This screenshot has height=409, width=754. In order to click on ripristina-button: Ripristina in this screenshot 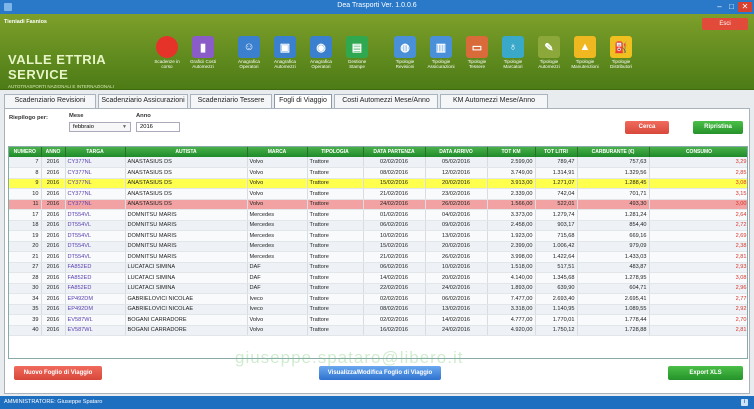, I will do `click(718, 127)`.